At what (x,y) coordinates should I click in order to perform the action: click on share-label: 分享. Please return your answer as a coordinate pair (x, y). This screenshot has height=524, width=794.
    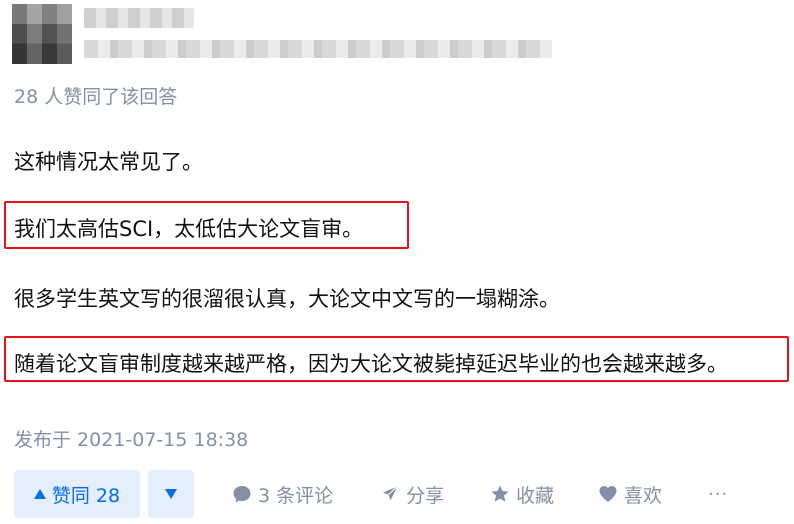
    Looking at the image, I should click on (425, 495).